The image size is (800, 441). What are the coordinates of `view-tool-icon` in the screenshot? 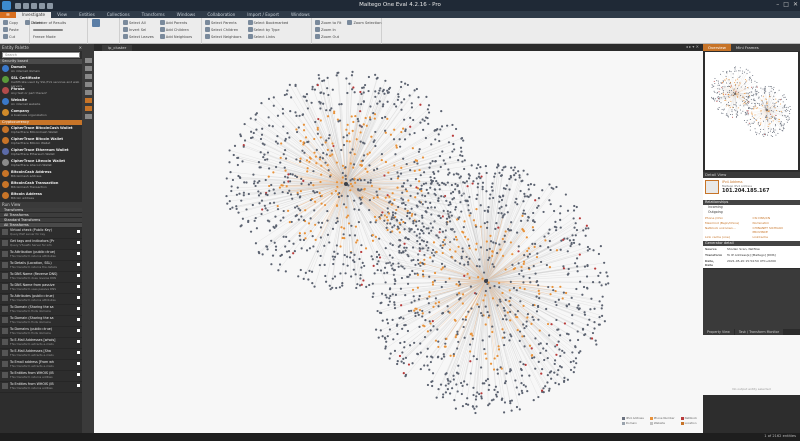 It's located at (88, 100).